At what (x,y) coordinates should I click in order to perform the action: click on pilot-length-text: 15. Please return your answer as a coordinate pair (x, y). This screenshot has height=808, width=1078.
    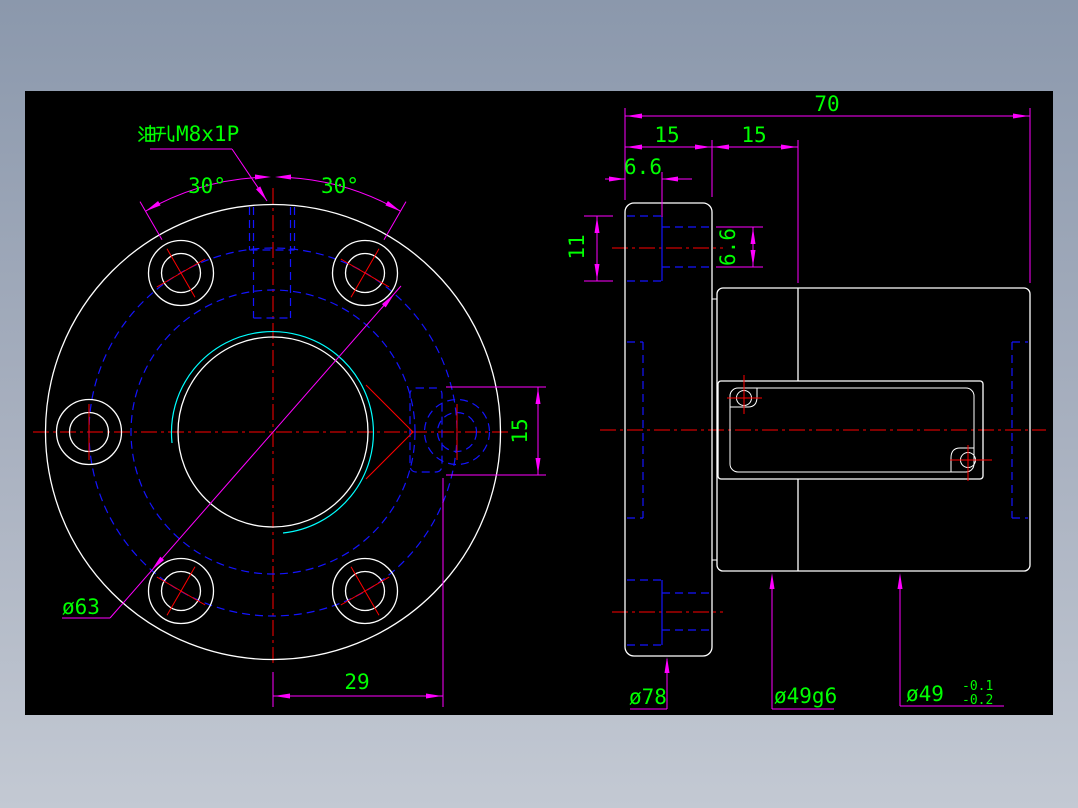
    Looking at the image, I should click on (753, 135).